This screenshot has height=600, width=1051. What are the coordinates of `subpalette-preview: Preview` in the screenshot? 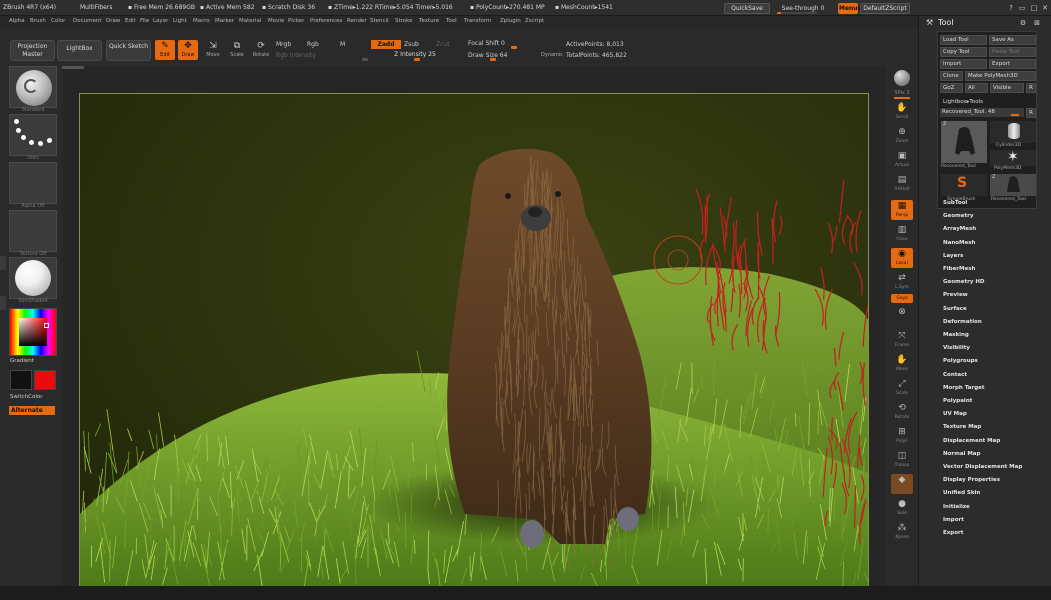 It's located at (982, 295).